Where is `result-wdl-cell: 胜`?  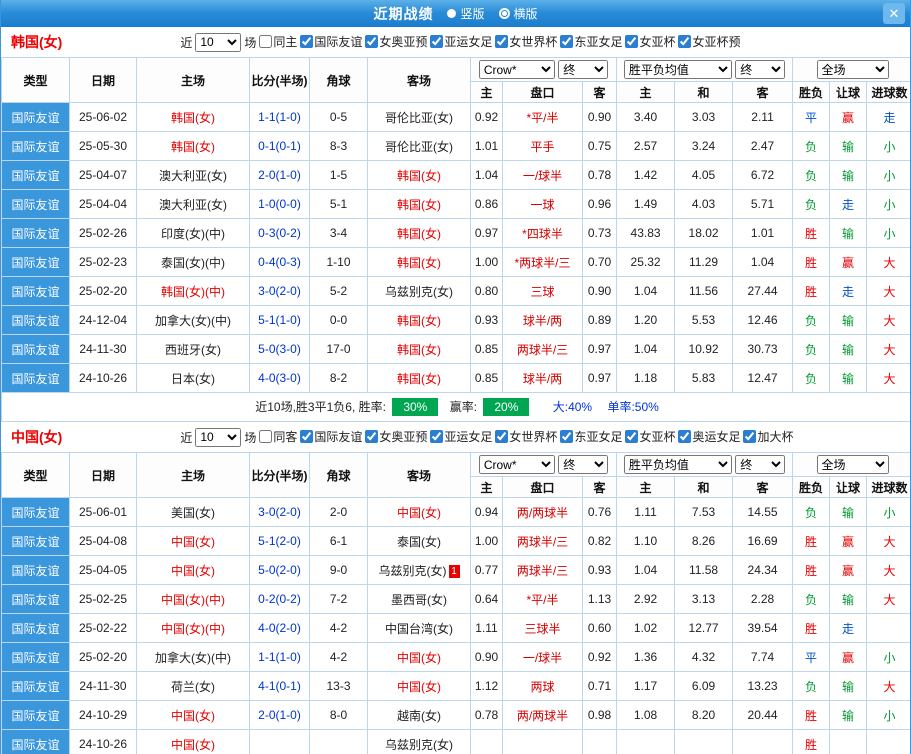
result-wdl-cell: 胜 is located at coordinates (811, 628).